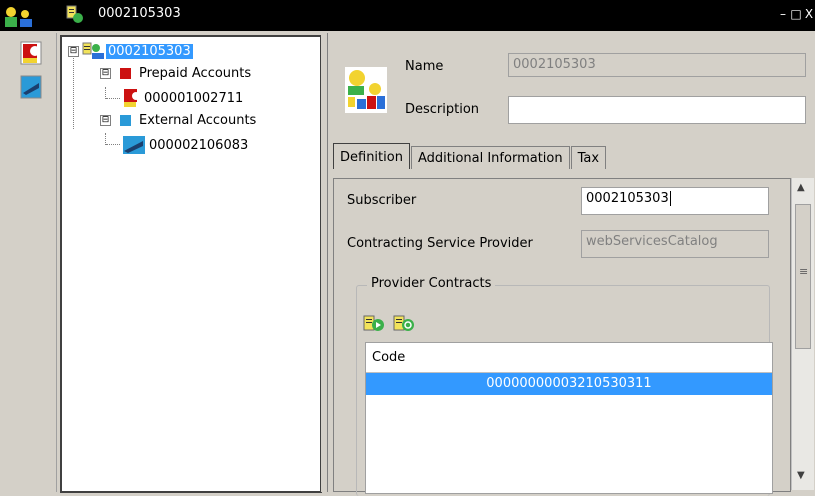 The height and width of the screenshot is (496, 815). What do you see at coordinates (371, 156) in the screenshot?
I see `tab-definition: Definition` at bounding box center [371, 156].